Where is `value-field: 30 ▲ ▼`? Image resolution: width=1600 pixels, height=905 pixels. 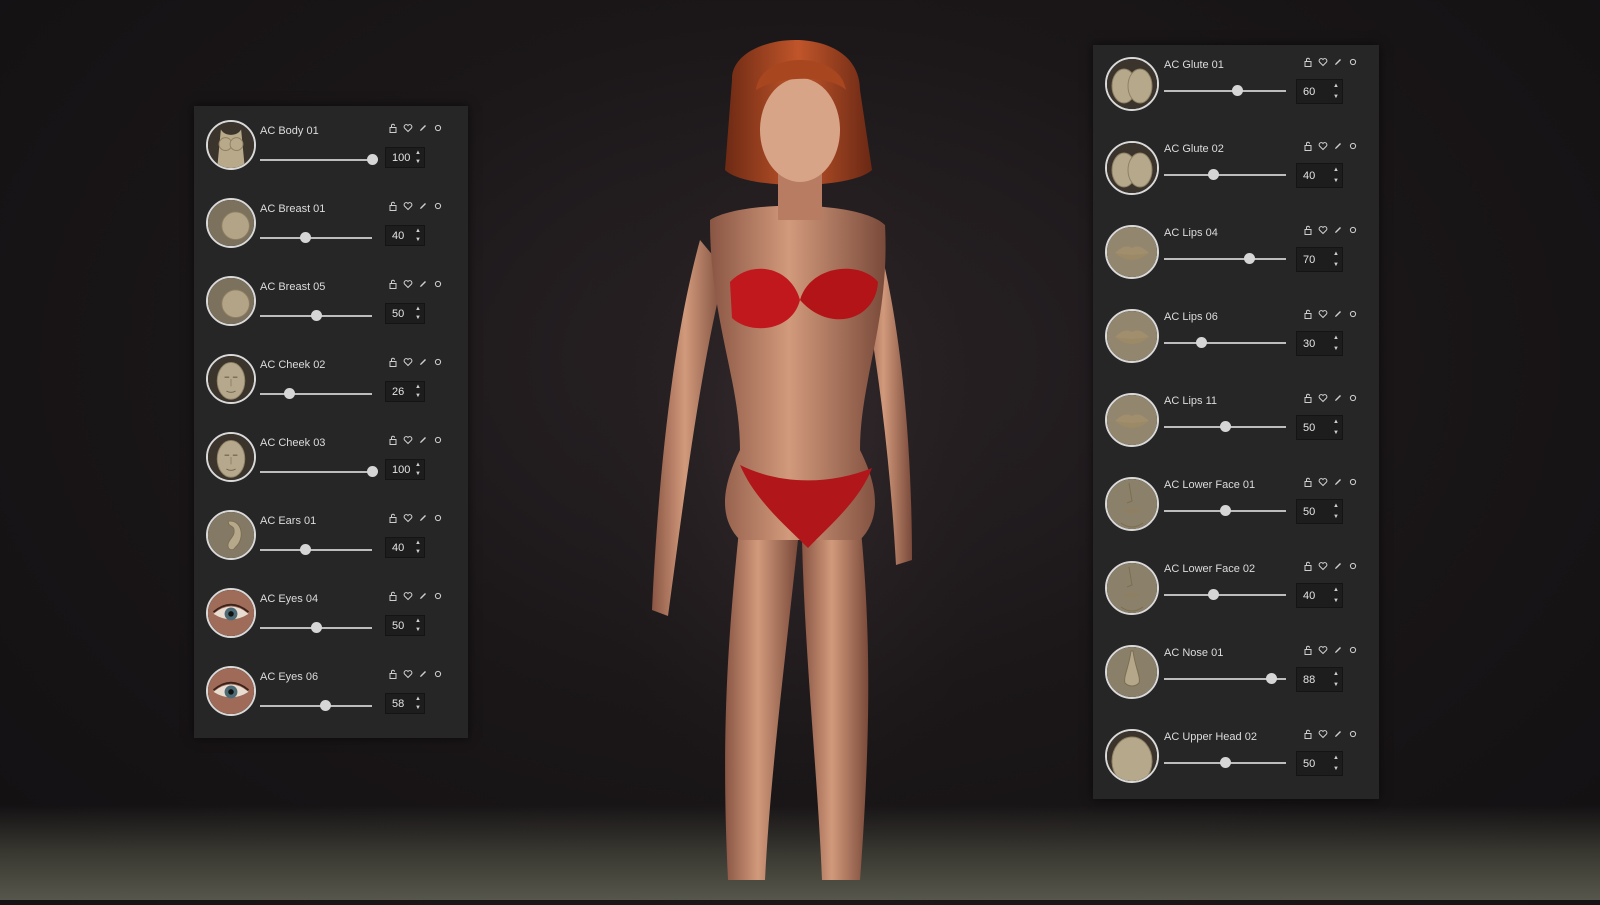
value-field: 30 ▲ ▼ is located at coordinates (1319, 343).